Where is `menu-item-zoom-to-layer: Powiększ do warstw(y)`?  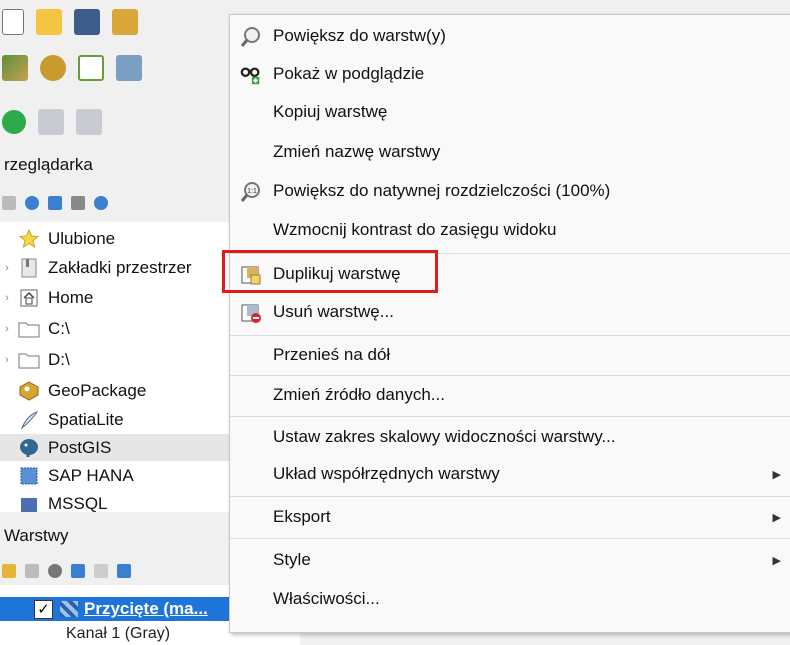 menu-item-zoom-to-layer: Powiększ do warstw(y) is located at coordinates (510, 36).